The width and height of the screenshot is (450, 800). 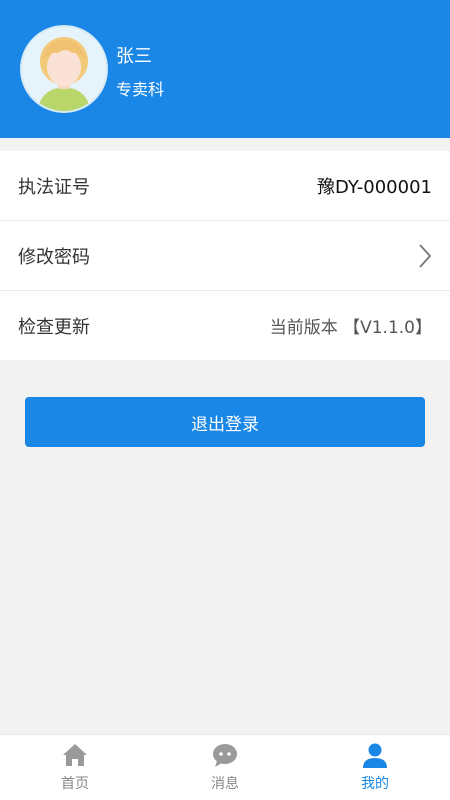 I want to click on nav-label-messages: 消息, so click(x=225, y=784).